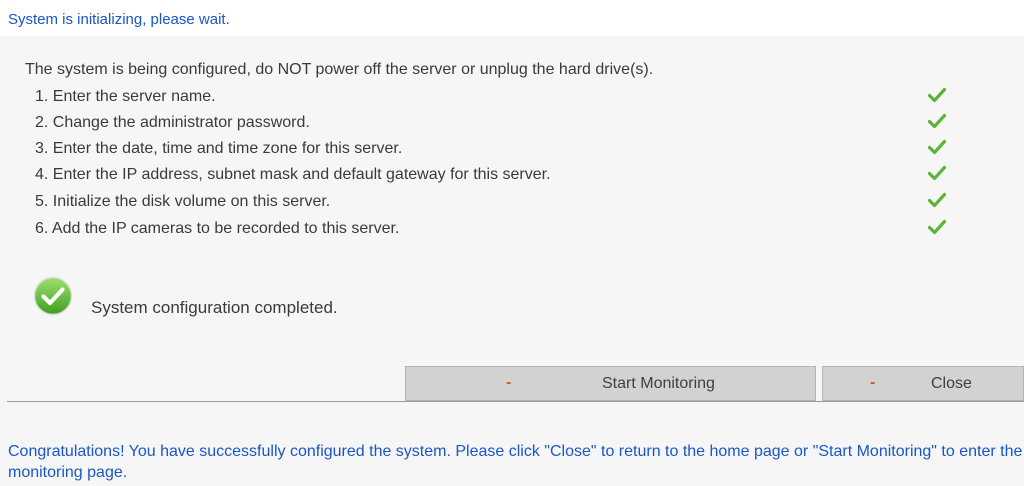 This screenshot has height=486, width=1024. What do you see at coordinates (495, 97) in the screenshot?
I see `step-item: 1. Enter the server name.` at bounding box center [495, 97].